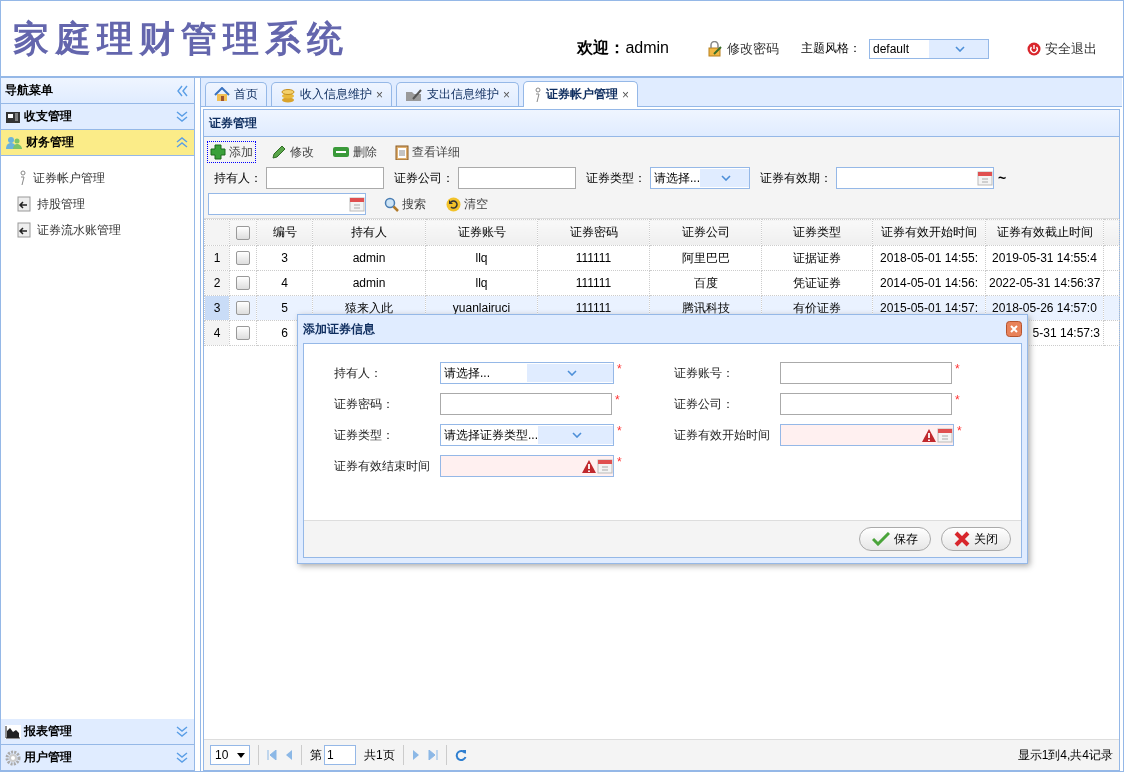  I want to click on sidebar-title: 导航菜单, so click(29, 90).